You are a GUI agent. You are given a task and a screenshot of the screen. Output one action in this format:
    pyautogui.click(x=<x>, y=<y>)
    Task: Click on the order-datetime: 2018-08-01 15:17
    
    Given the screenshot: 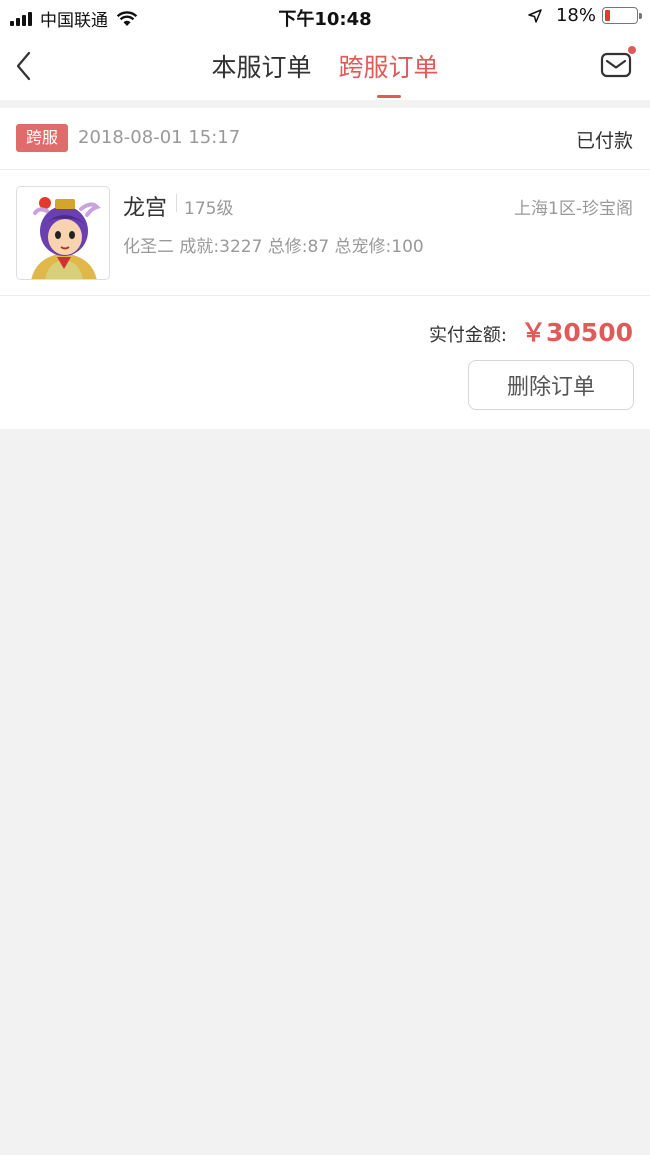 What is the action you would take?
    pyautogui.click(x=159, y=137)
    